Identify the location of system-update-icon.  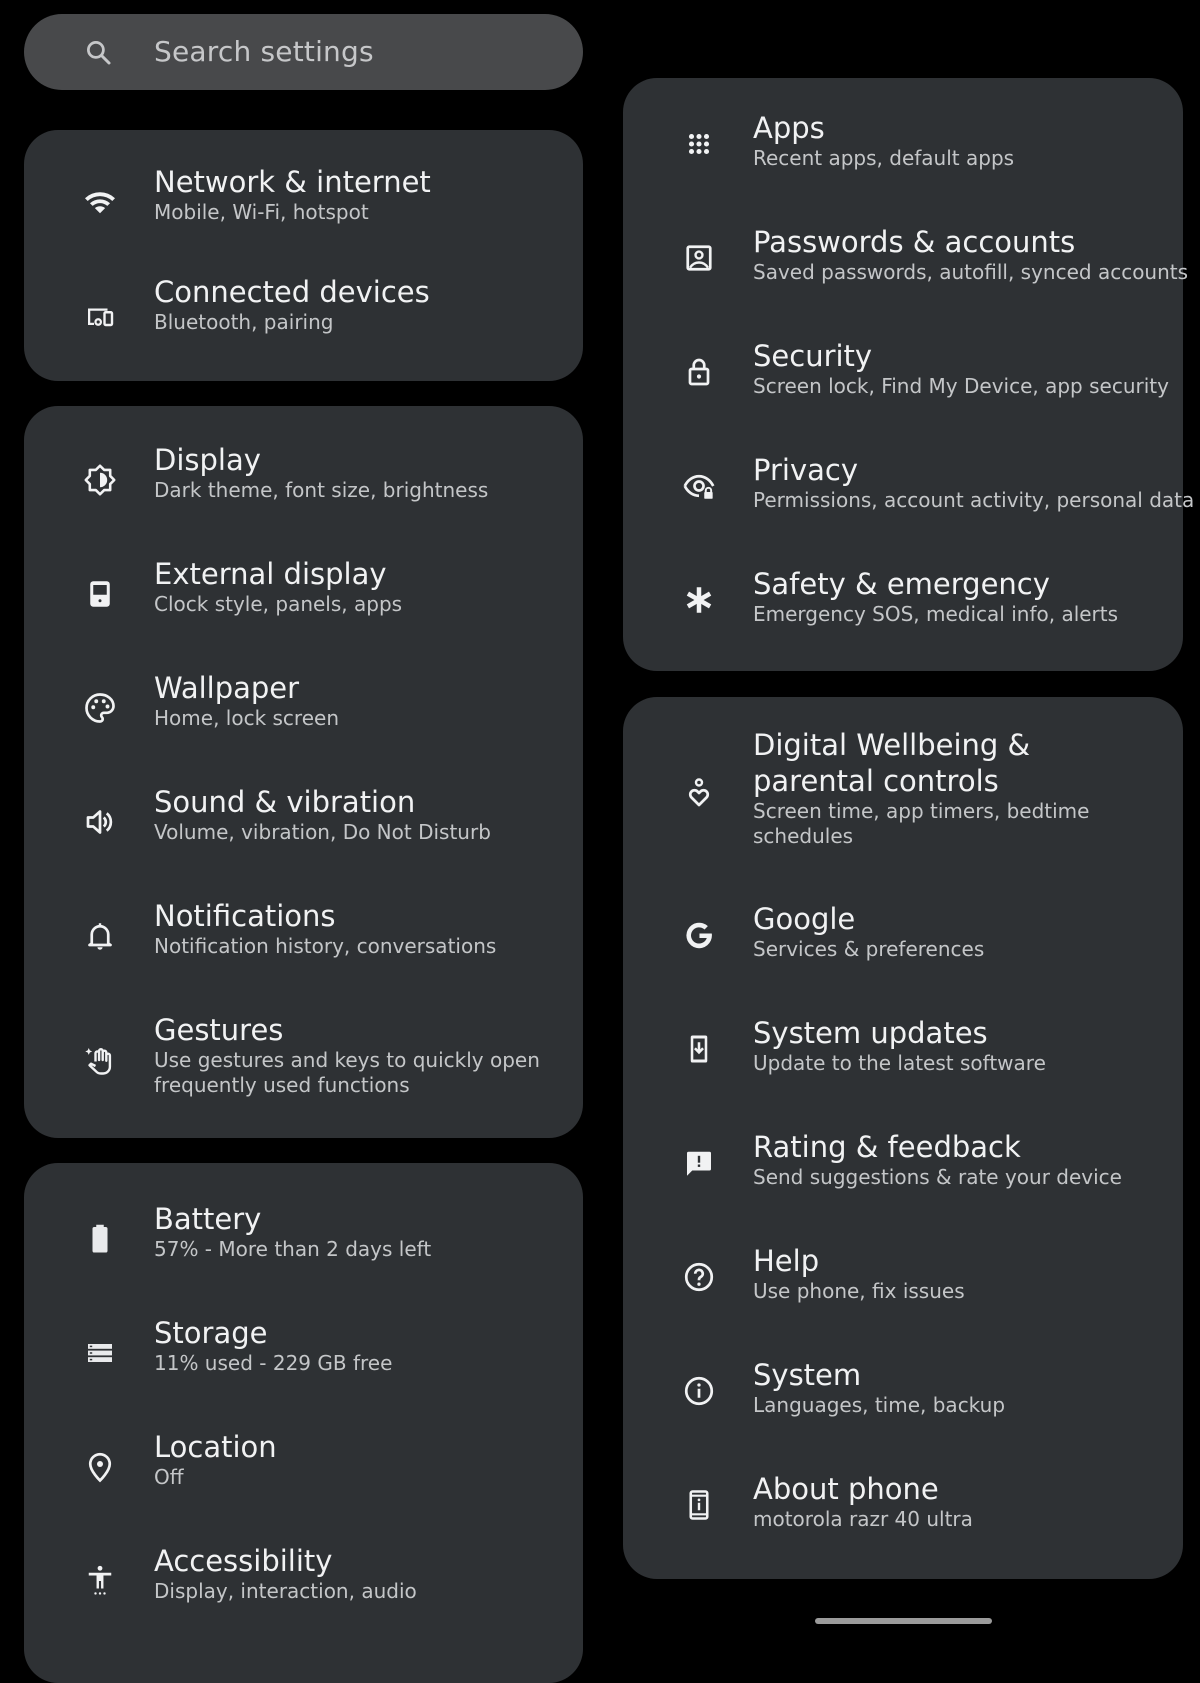
(699, 1049).